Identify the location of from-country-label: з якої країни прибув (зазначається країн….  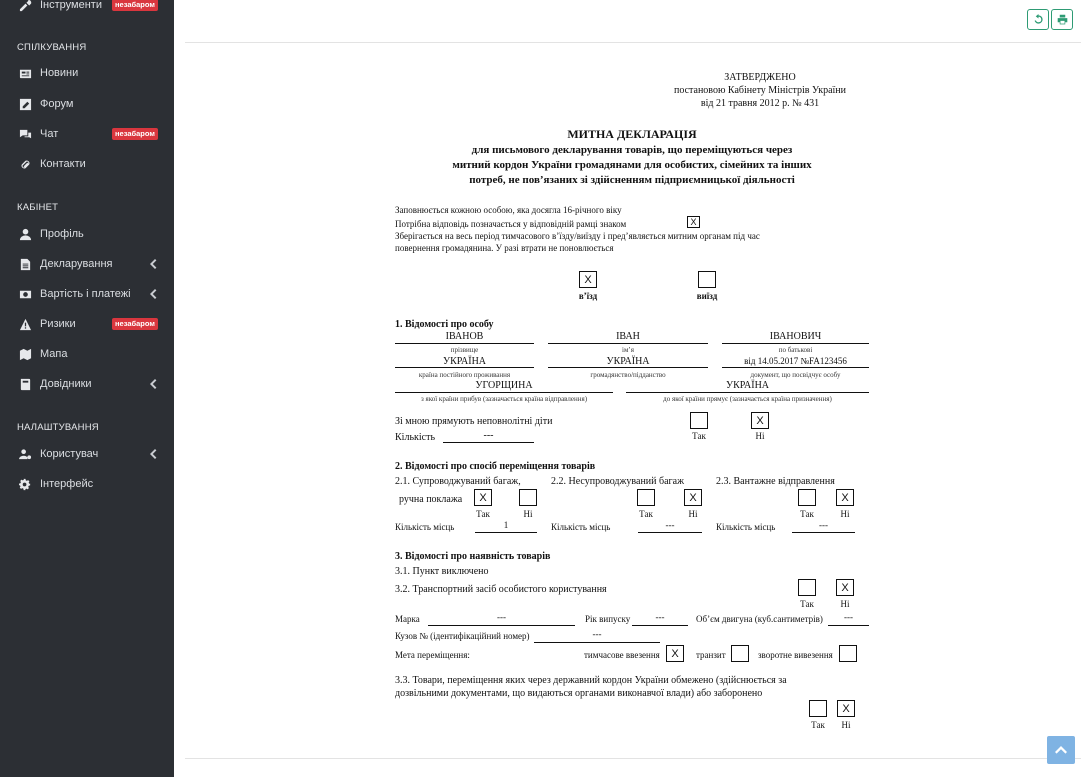
(504, 399).